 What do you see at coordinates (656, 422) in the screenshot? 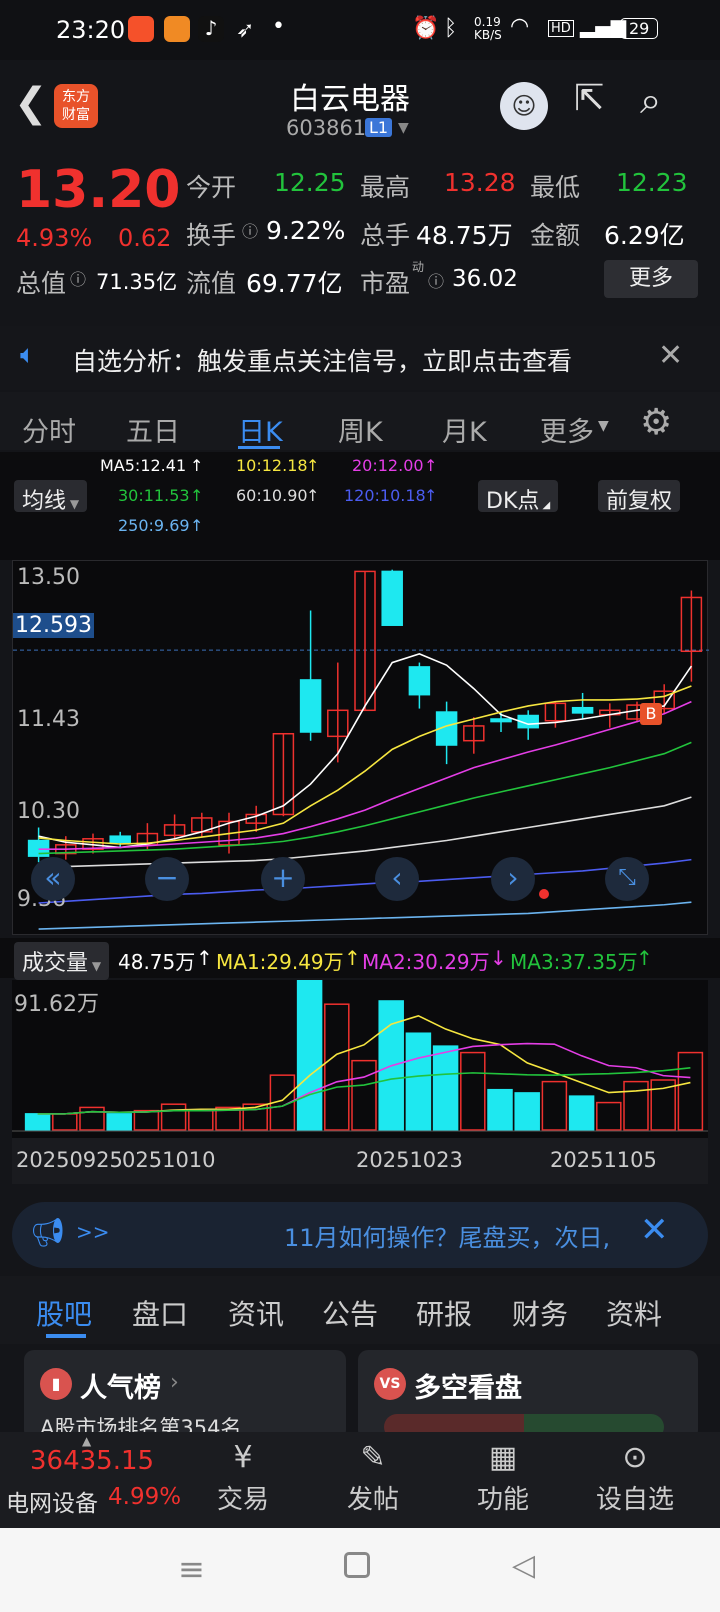
I see `gear-icon: ⚙` at bounding box center [656, 422].